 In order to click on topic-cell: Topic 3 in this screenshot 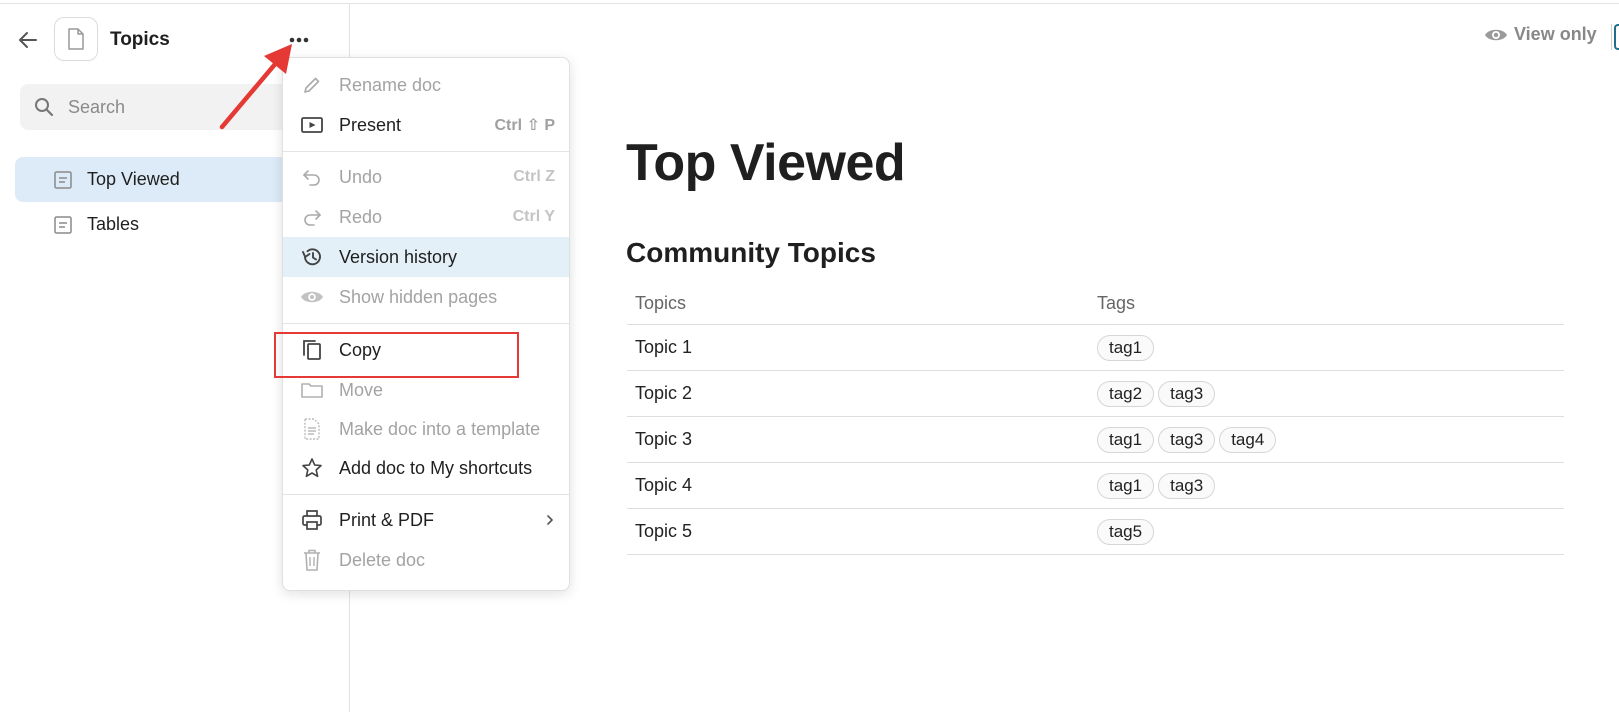, I will do `click(862, 439)`.